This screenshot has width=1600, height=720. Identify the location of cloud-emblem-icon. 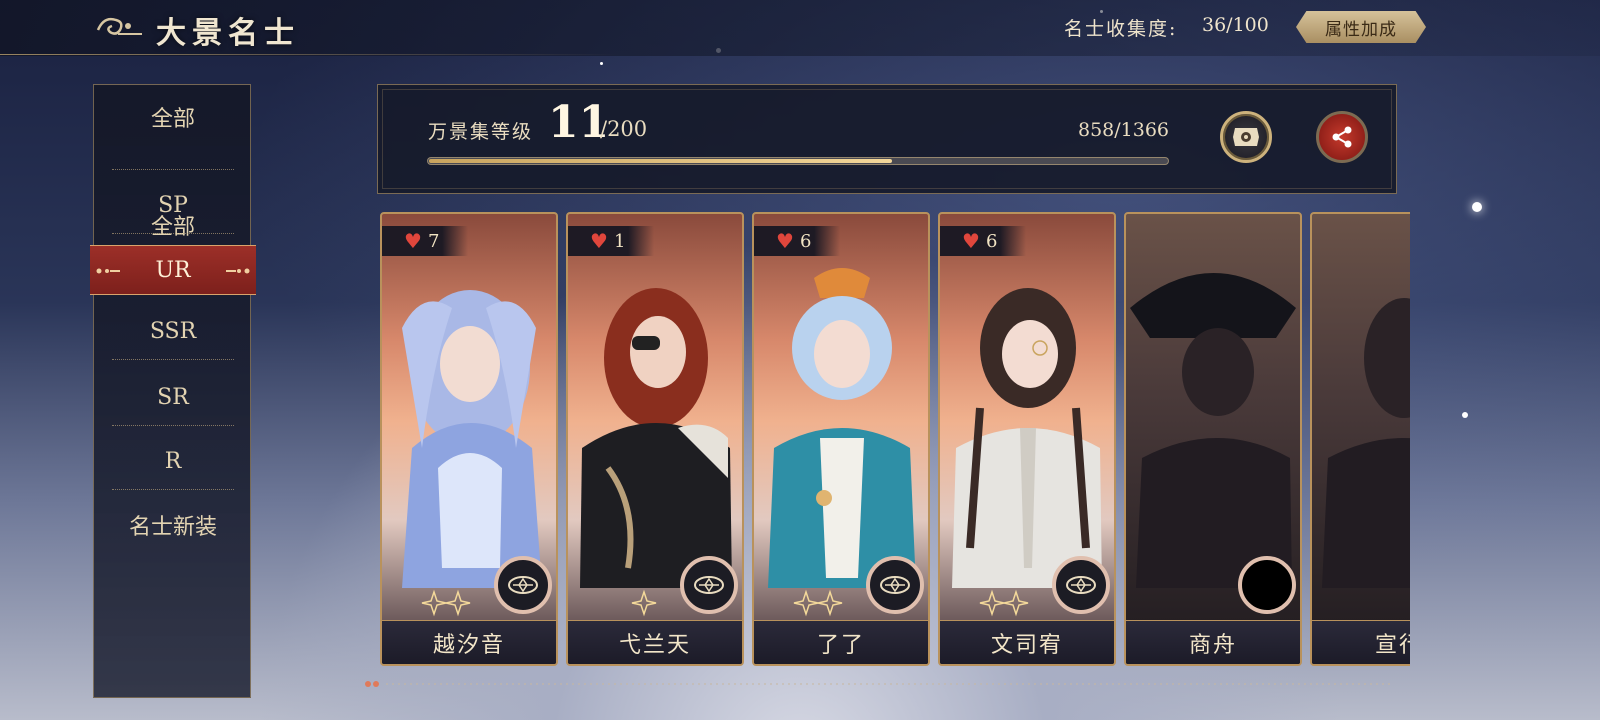
(119, 26).